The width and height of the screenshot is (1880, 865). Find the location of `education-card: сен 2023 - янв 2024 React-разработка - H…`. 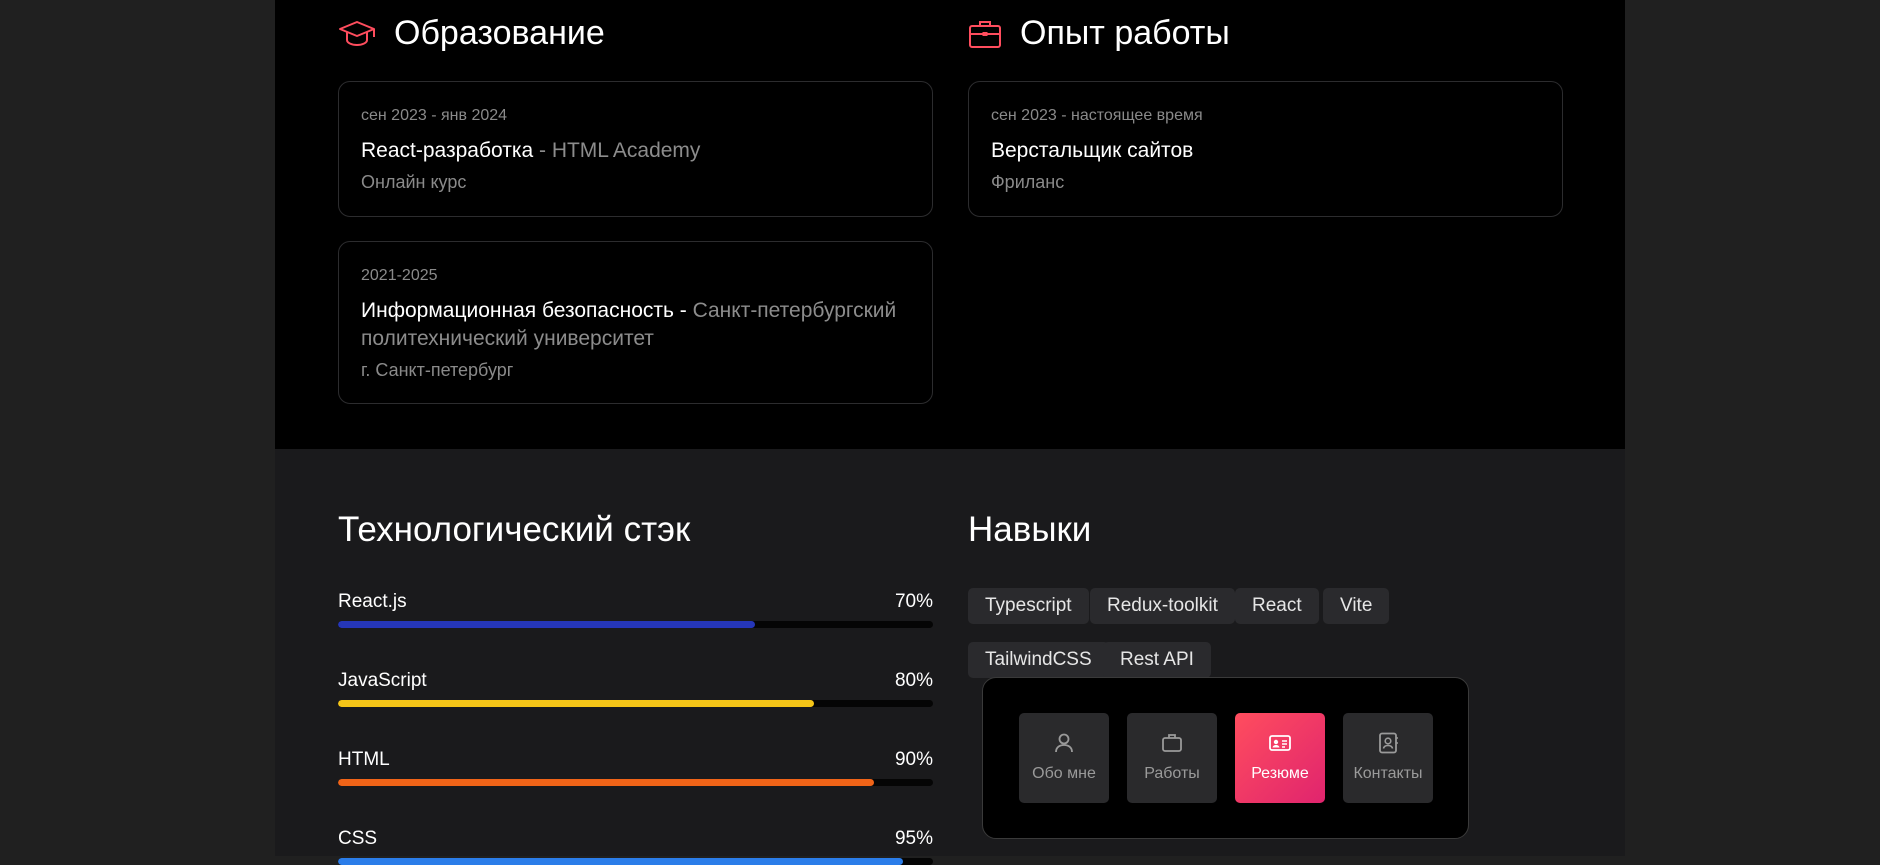

education-card: сен 2023 - янв 2024 React-разработка - H… is located at coordinates (635, 149).